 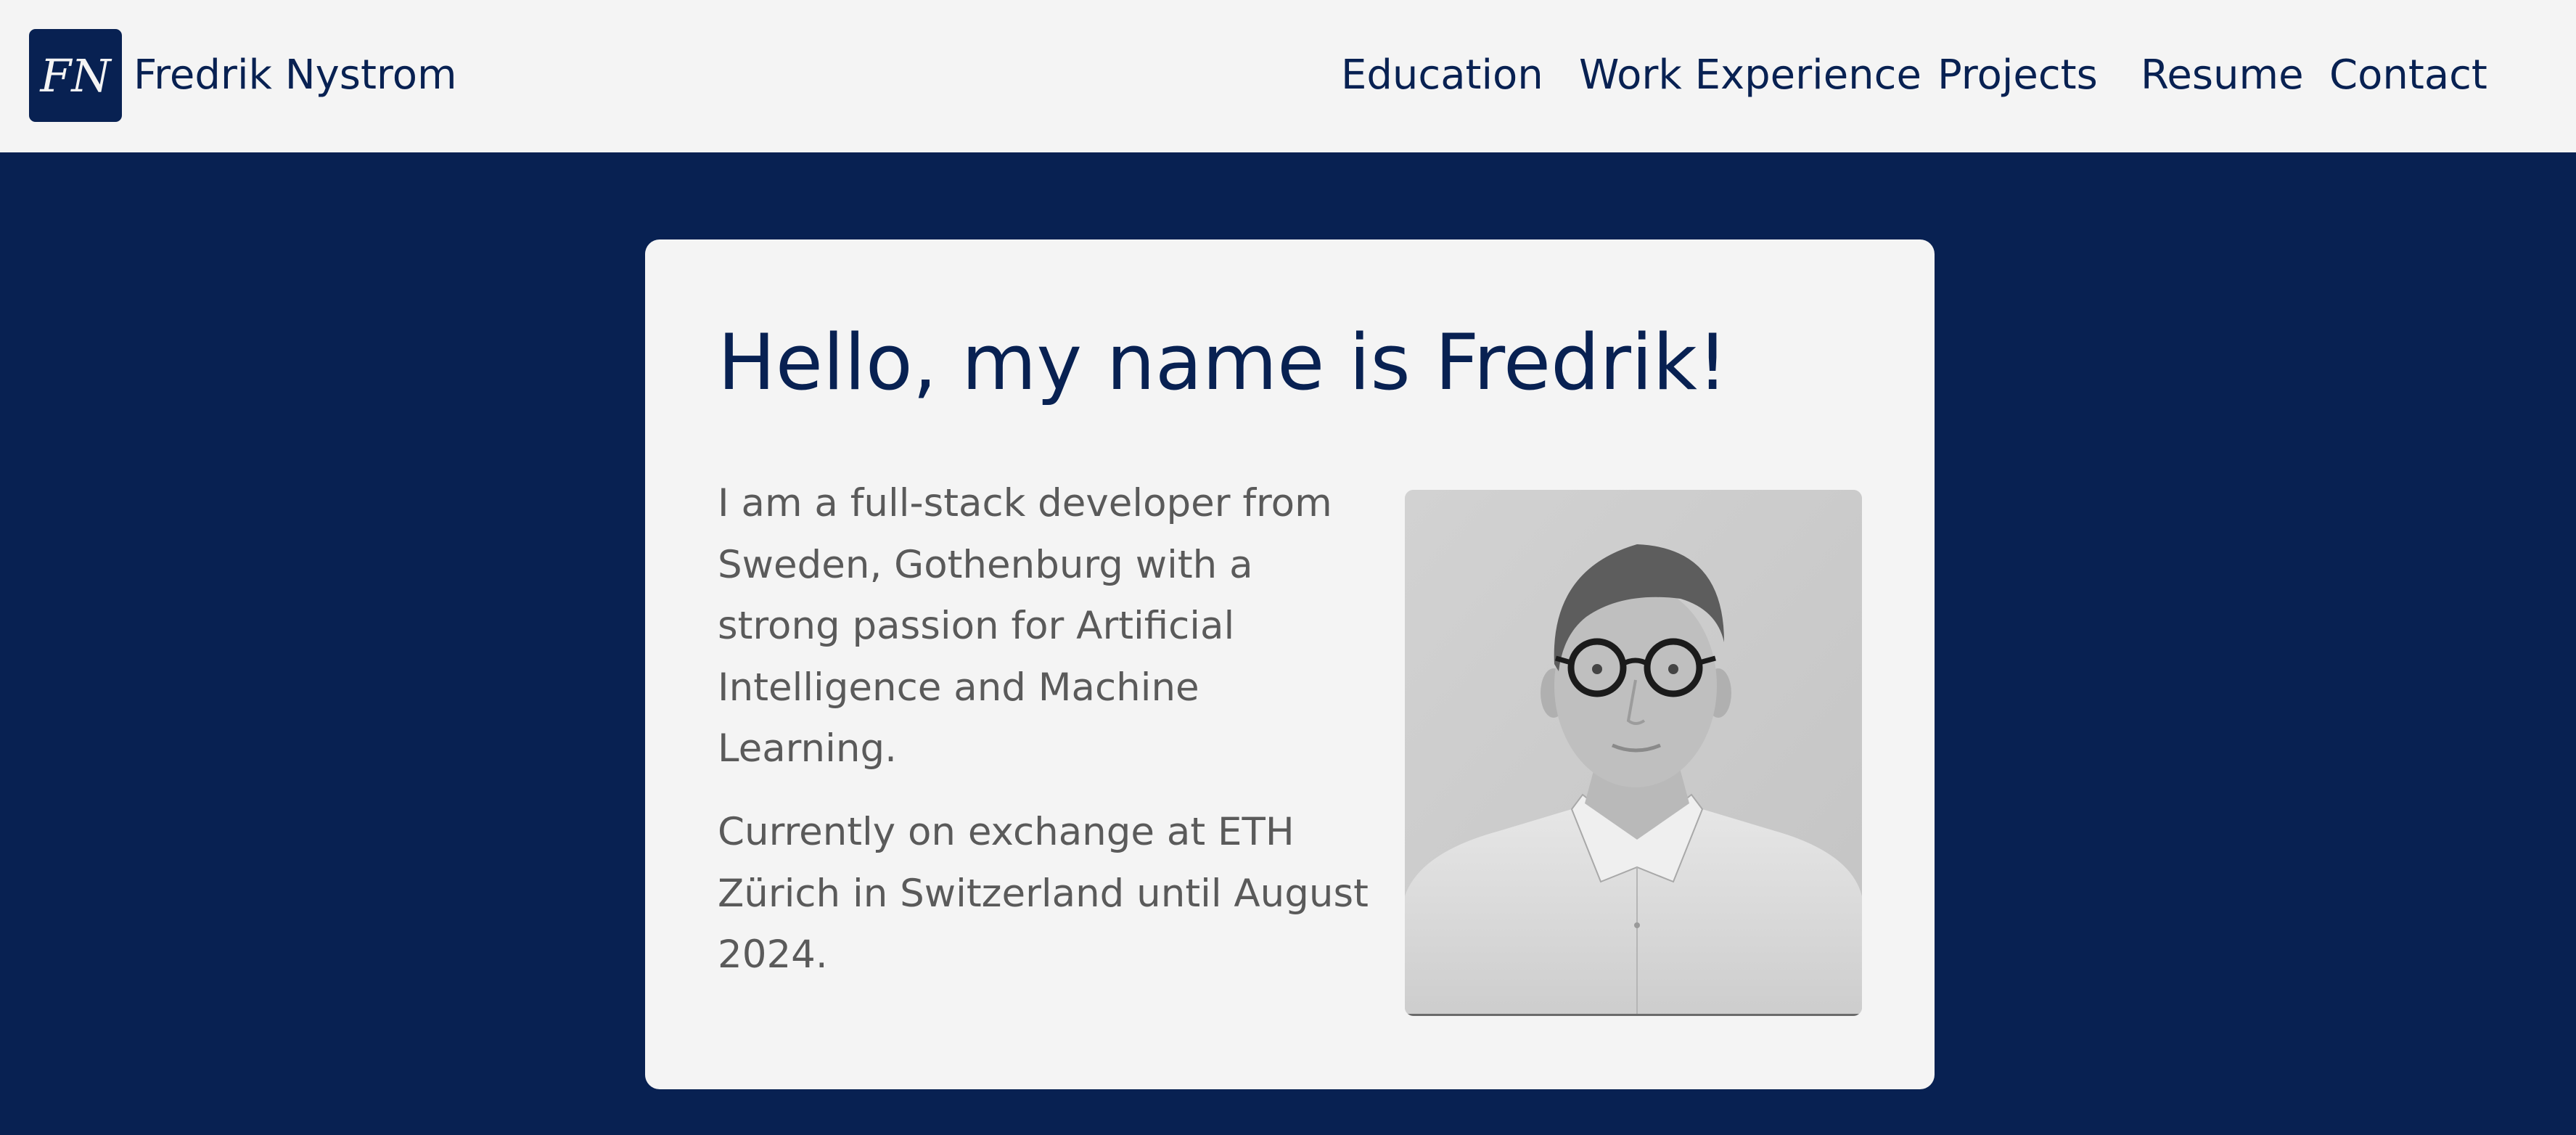 I want to click on nav-link-contact: Contact, so click(x=2408, y=75).